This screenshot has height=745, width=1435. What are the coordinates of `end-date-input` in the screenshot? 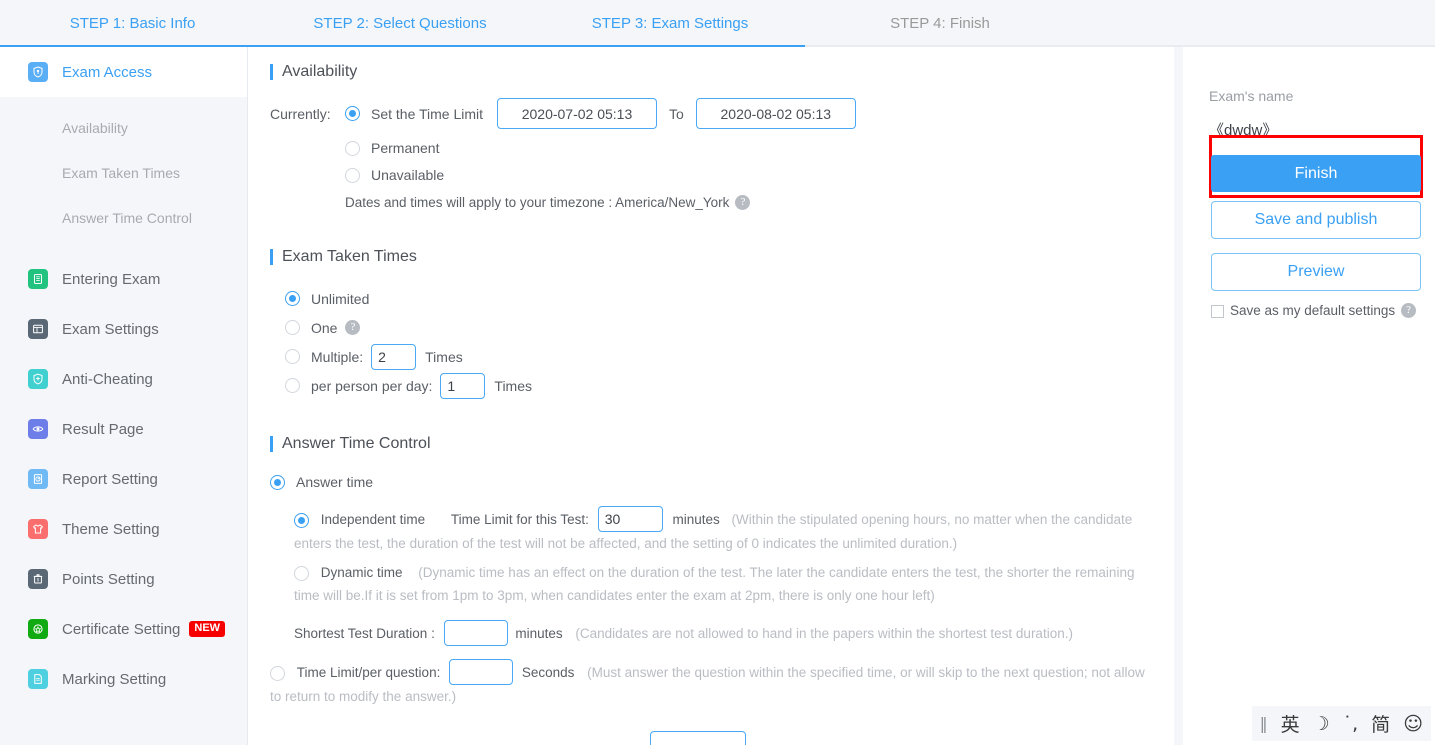 It's located at (775, 113).